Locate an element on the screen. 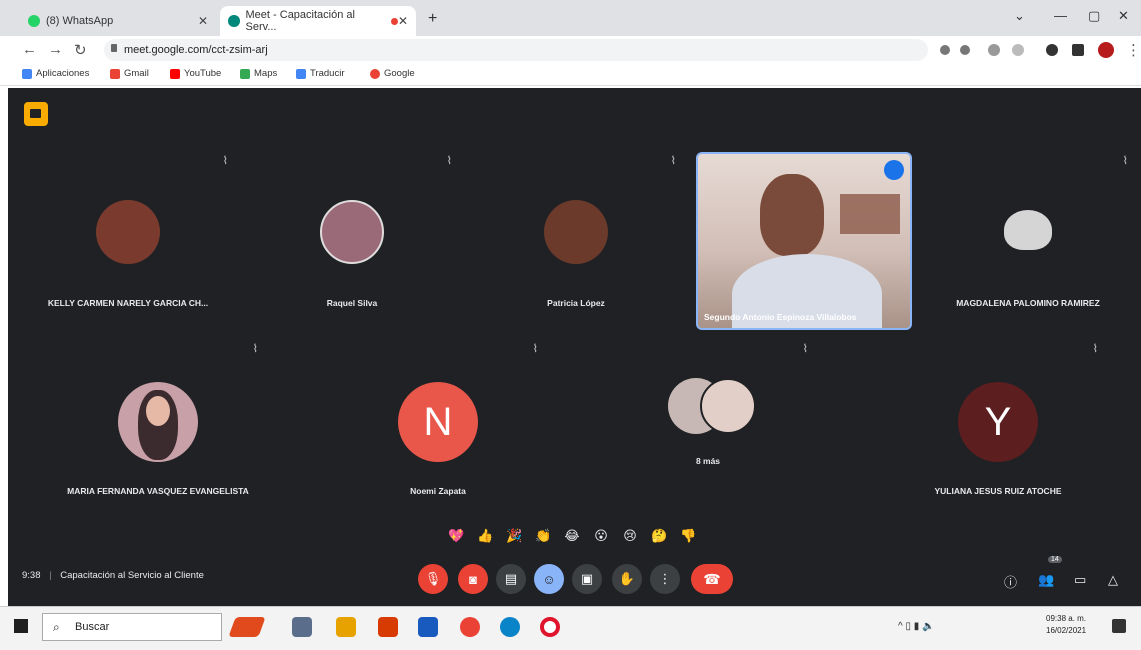  meet-logo-icon is located at coordinates (36, 114).